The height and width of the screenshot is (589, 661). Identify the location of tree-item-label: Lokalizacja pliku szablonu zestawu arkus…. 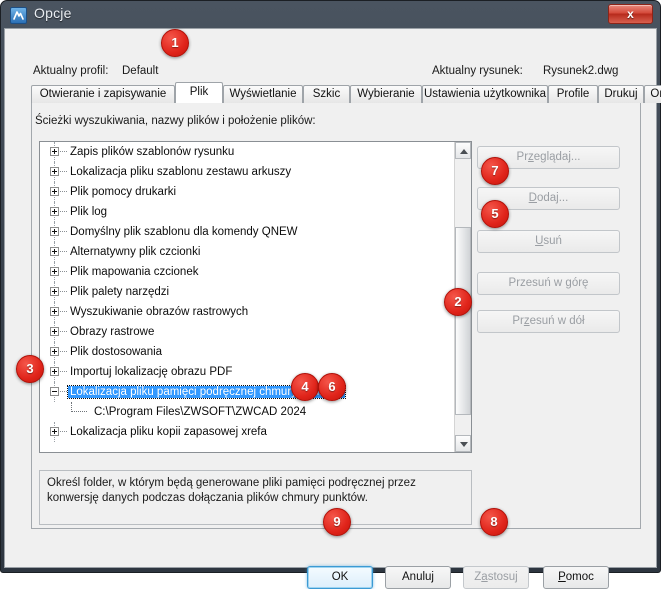
(181, 172).